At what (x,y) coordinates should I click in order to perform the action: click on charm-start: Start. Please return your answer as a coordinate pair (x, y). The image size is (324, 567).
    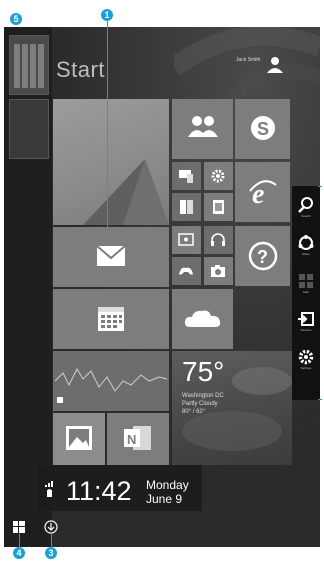
    Looking at the image, I should click on (306, 287).